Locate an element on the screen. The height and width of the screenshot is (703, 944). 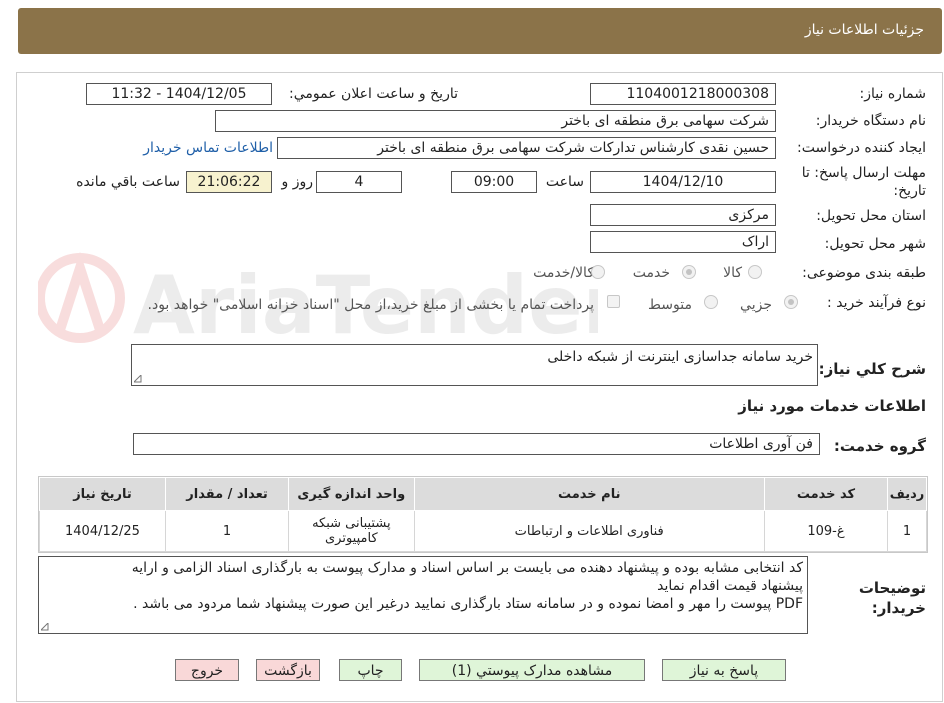
process-option-medium-radio is located at coordinates (711, 302).